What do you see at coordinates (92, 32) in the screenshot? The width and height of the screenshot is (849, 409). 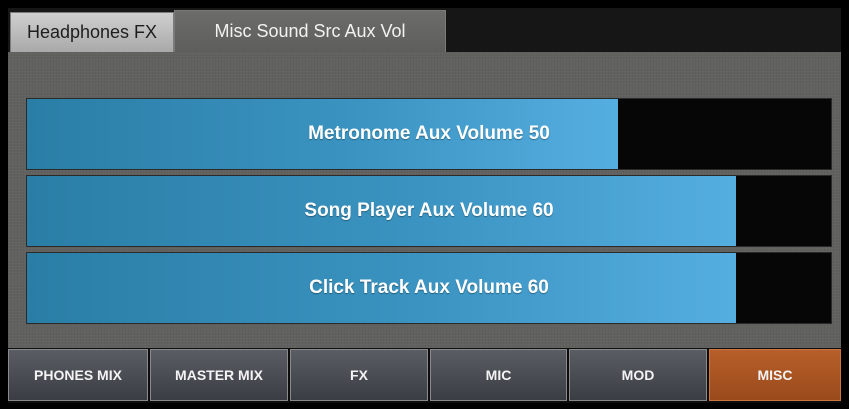 I see `tab-headphones-fx: Headphones FX` at bounding box center [92, 32].